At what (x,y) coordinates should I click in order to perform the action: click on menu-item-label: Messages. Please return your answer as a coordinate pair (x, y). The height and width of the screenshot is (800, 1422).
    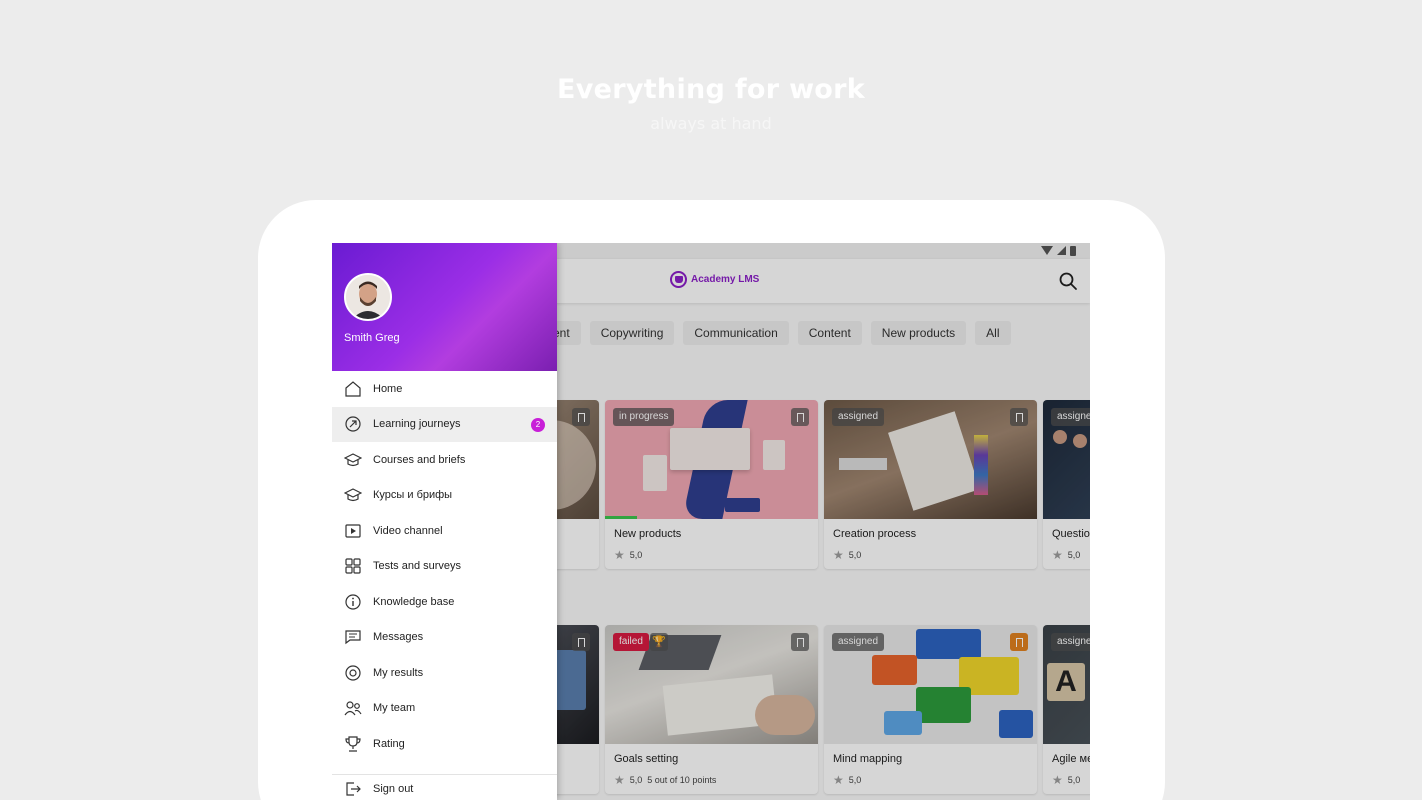
    Looking at the image, I should click on (398, 637).